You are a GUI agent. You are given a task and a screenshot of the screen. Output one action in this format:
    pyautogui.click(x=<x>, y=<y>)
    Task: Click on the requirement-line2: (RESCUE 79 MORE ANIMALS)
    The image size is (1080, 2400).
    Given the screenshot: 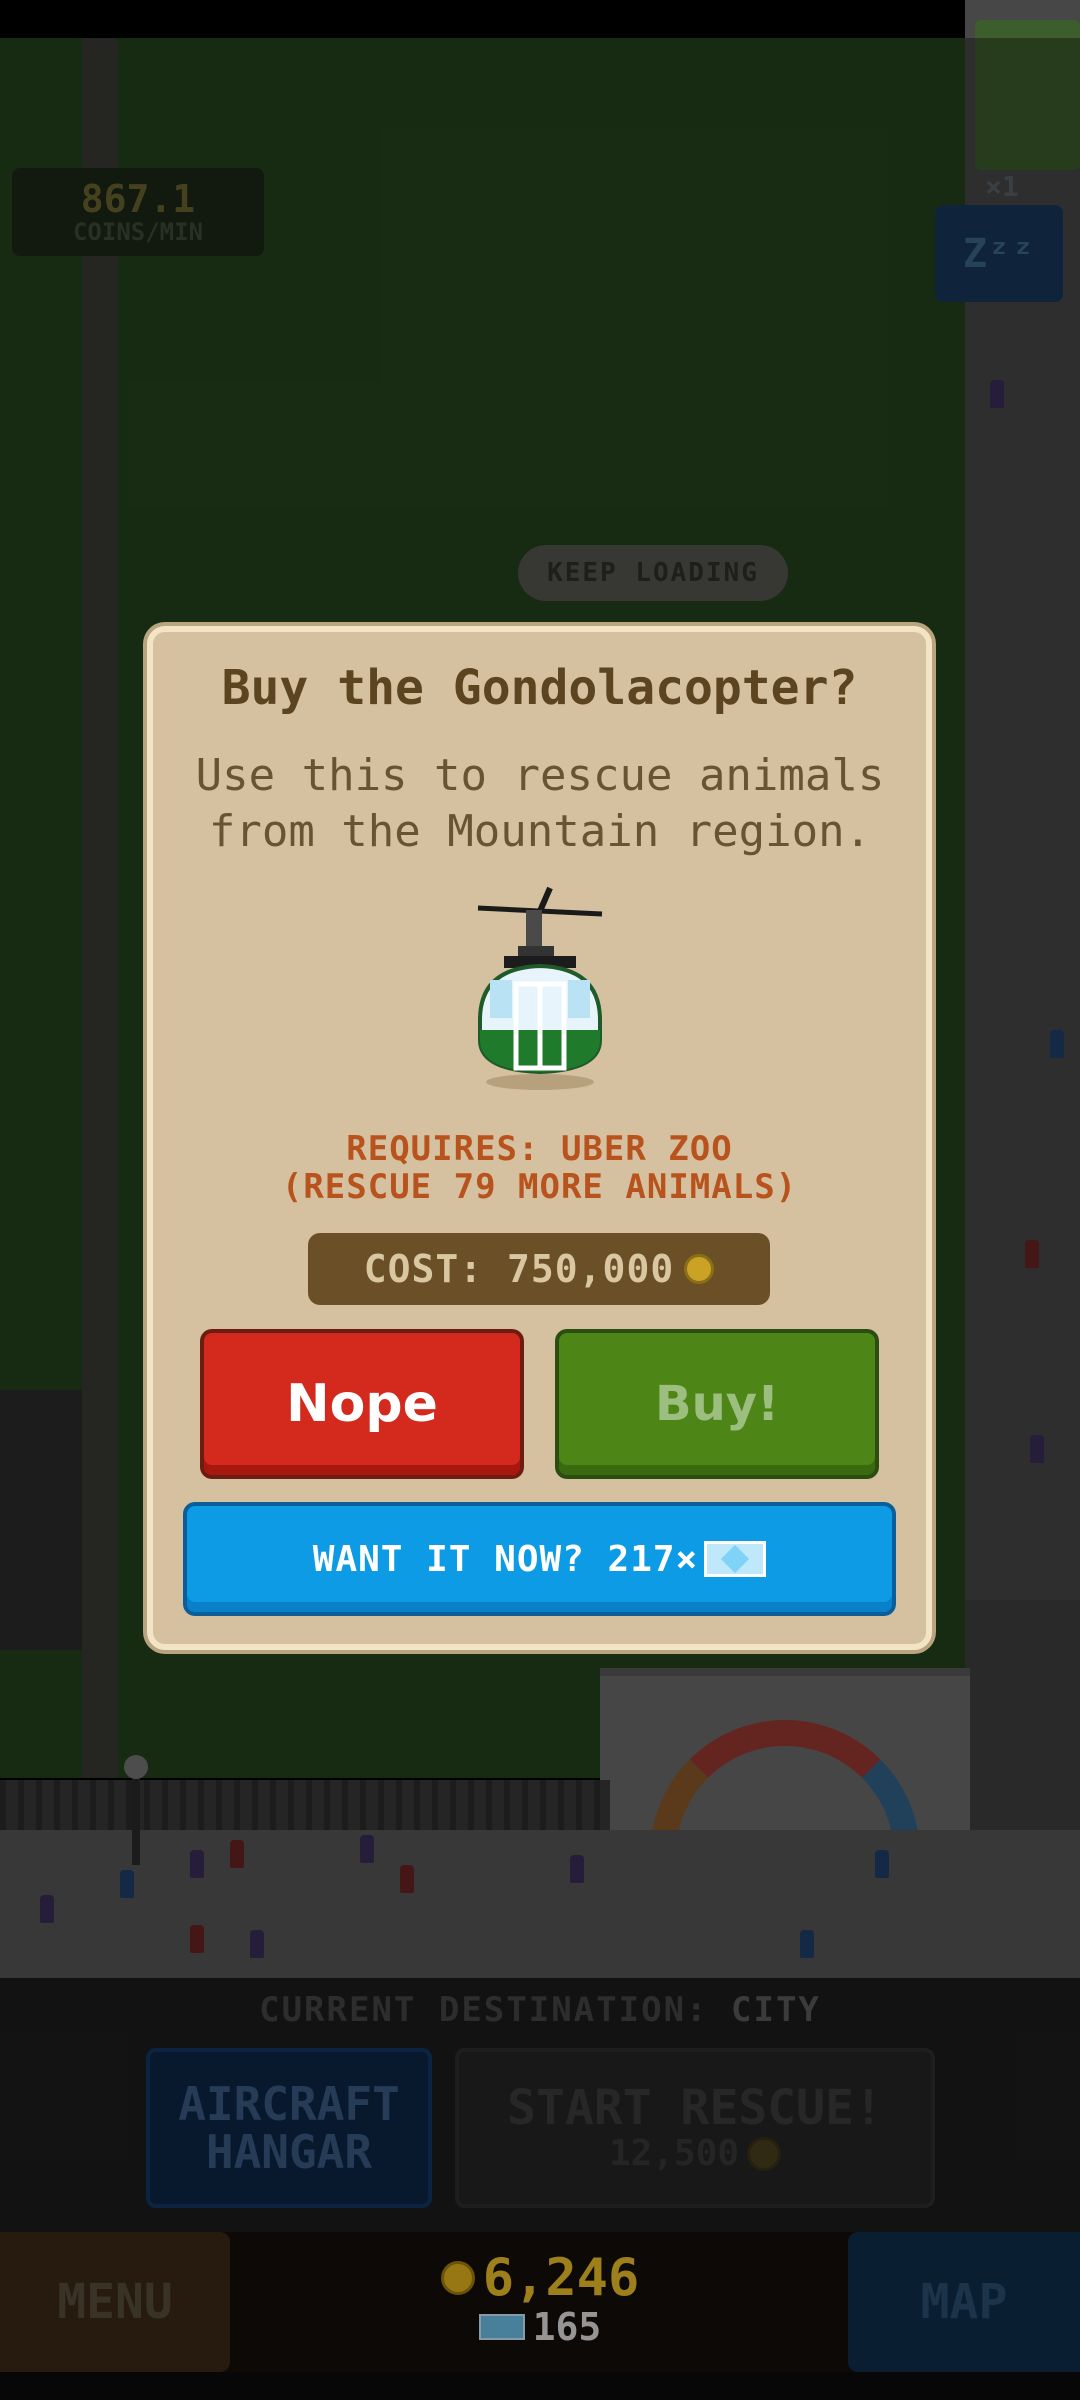 What is the action you would take?
    pyautogui.click(x=539, y=1187)
    